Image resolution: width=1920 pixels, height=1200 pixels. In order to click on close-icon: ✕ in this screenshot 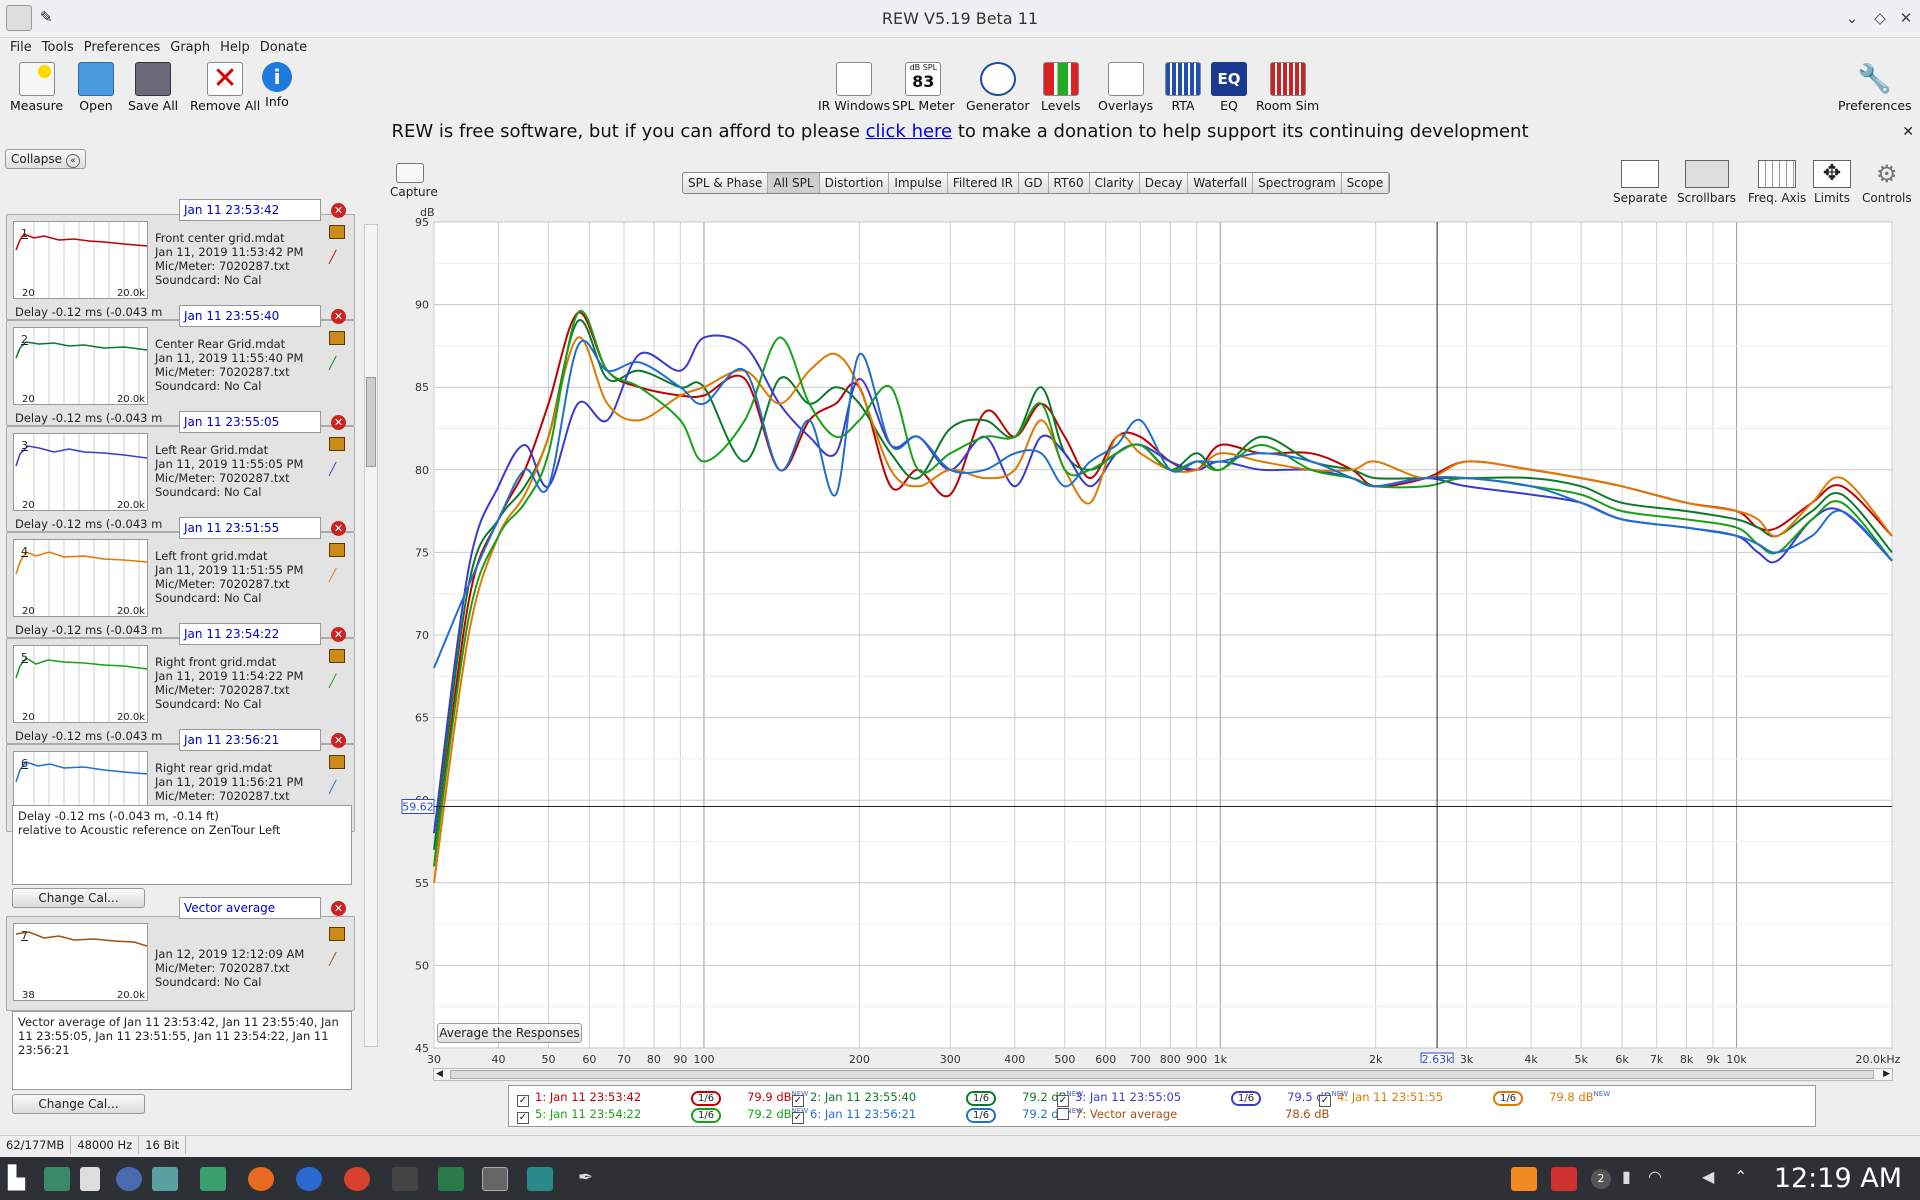, I will do `click(1906, 18)`.